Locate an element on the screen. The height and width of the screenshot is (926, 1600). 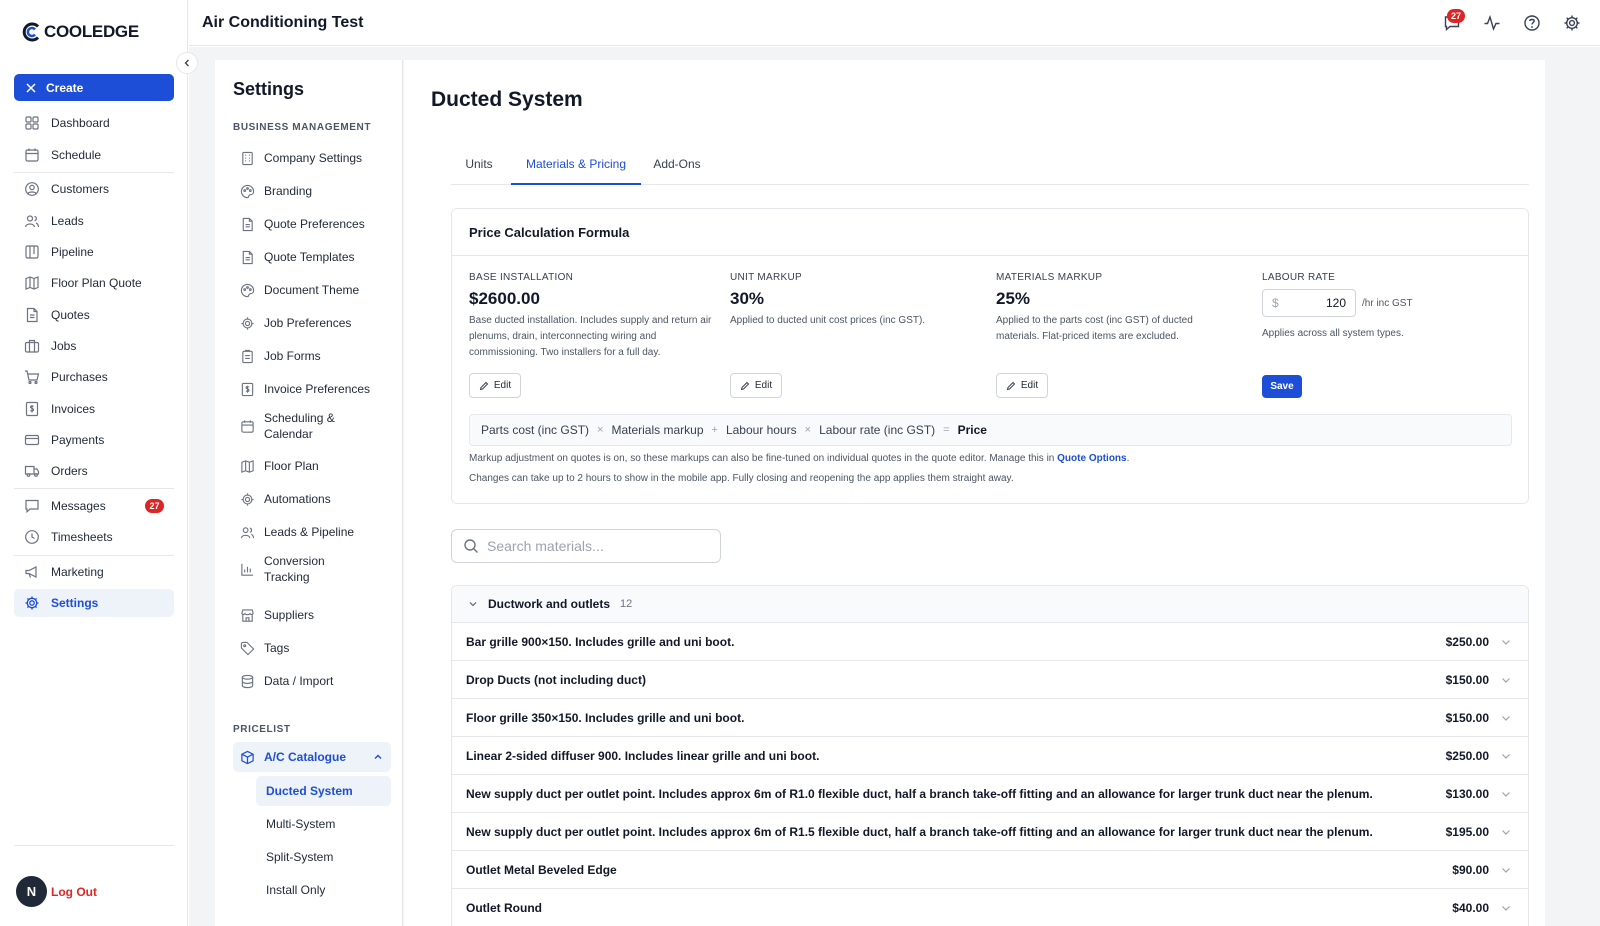
base-installation-label: BASE INSTALLATION is located at coordinates (521, 277).